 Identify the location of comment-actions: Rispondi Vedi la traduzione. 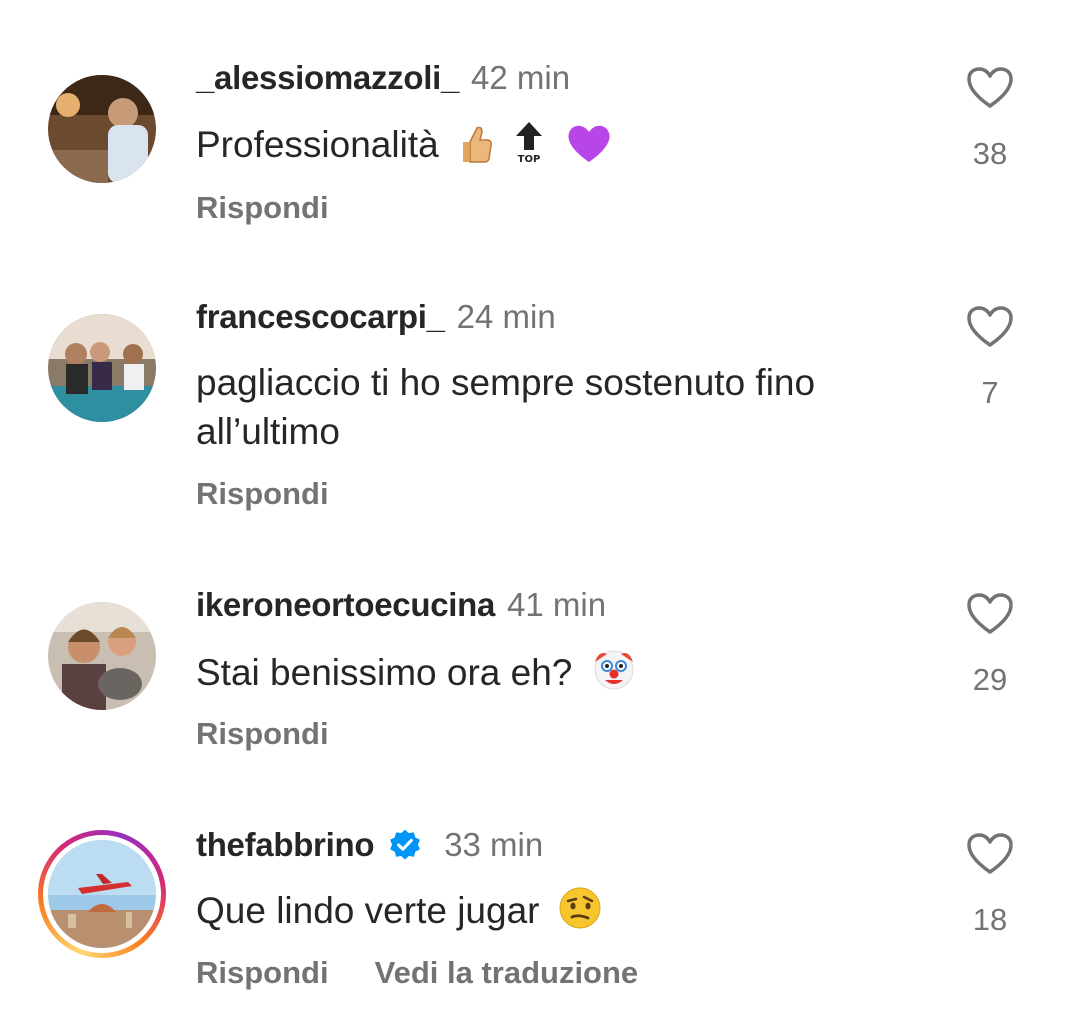
(440, 973).